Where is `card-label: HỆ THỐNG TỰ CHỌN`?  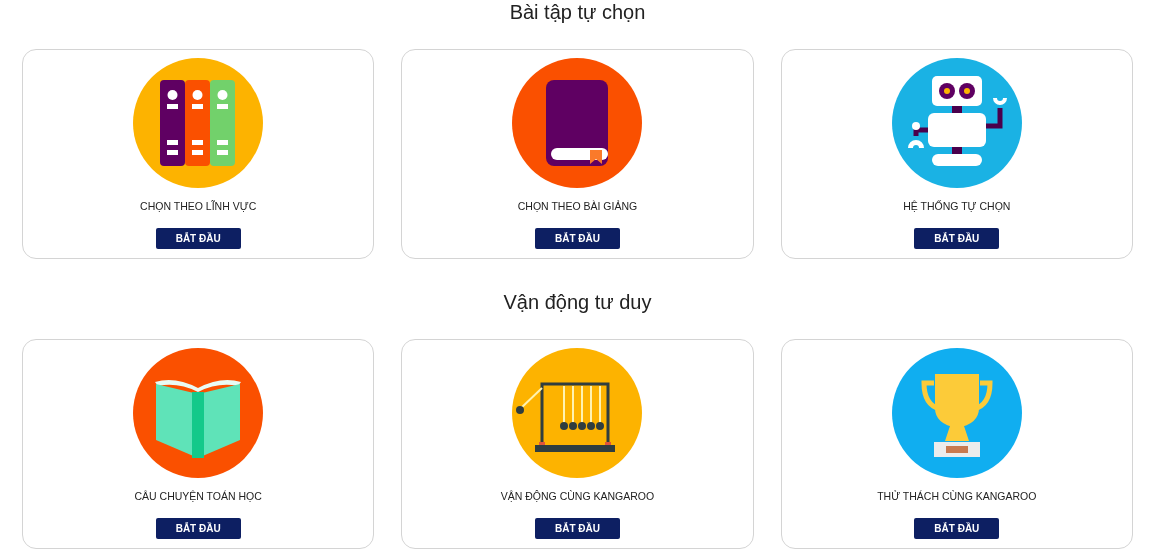
card-label: HỆ THỐNG TỰ CHỌN is located at coordinates (957, 206).